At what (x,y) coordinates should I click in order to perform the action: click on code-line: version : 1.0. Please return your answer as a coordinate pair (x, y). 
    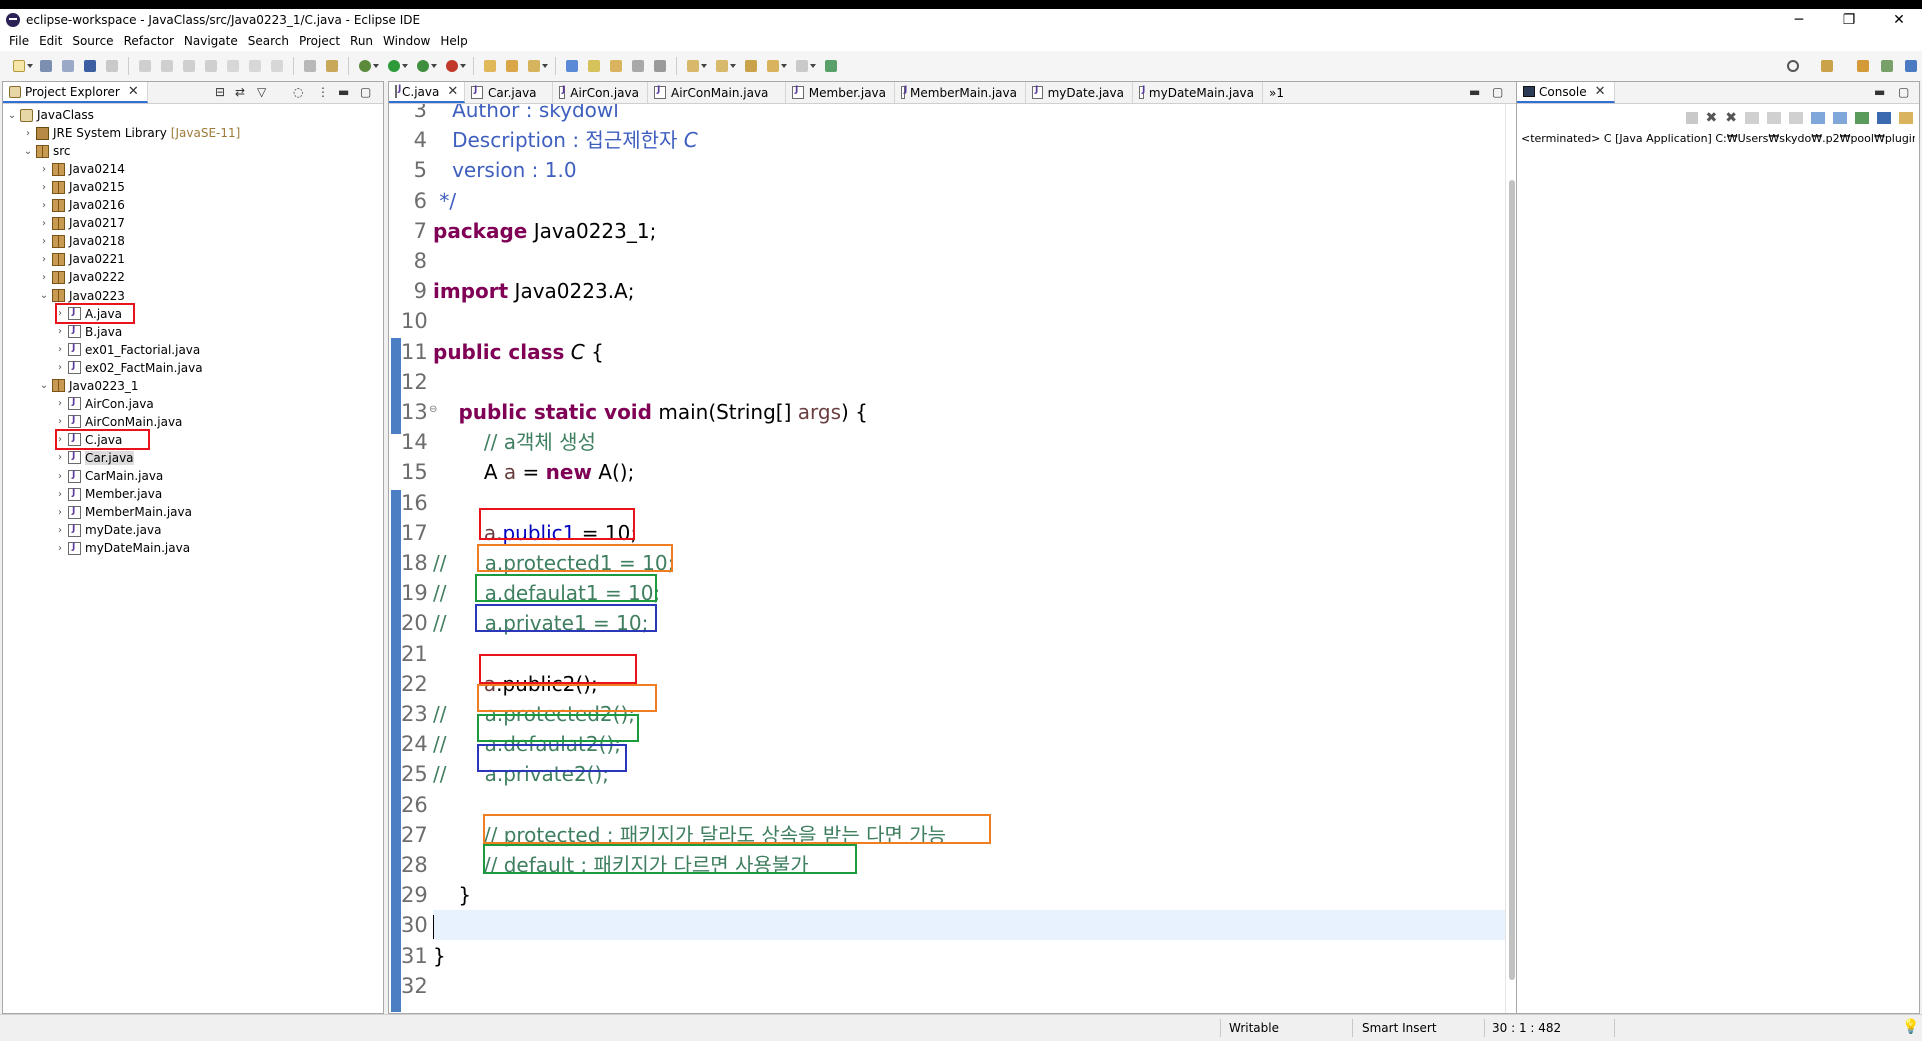
    Looking at the image, I should click on (969, 170).